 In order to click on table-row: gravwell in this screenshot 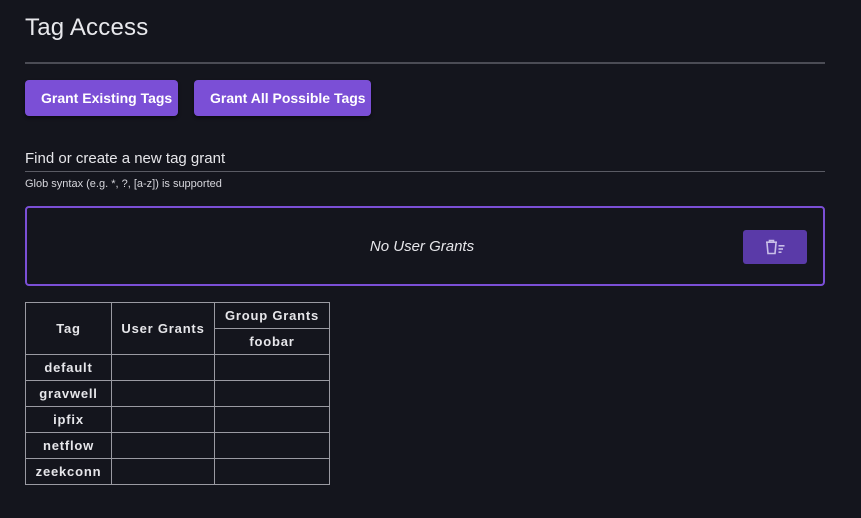, I will do `click(177, 393)`.